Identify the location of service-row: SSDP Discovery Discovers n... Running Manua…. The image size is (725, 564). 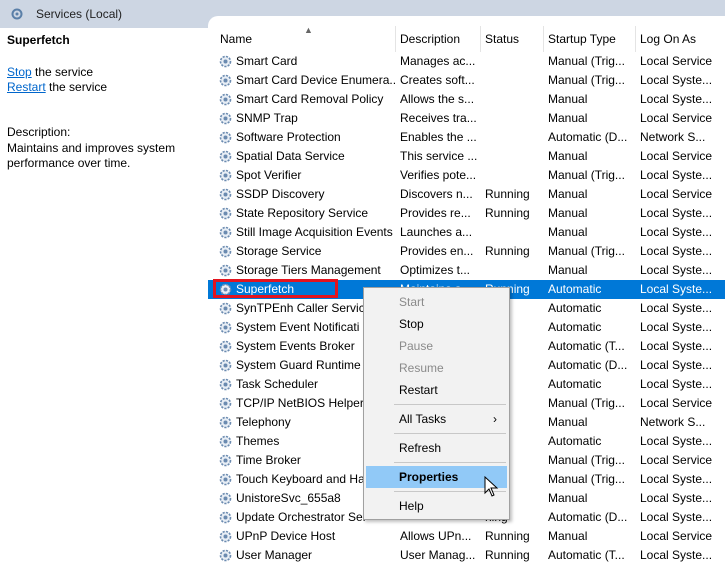
(466, 194).